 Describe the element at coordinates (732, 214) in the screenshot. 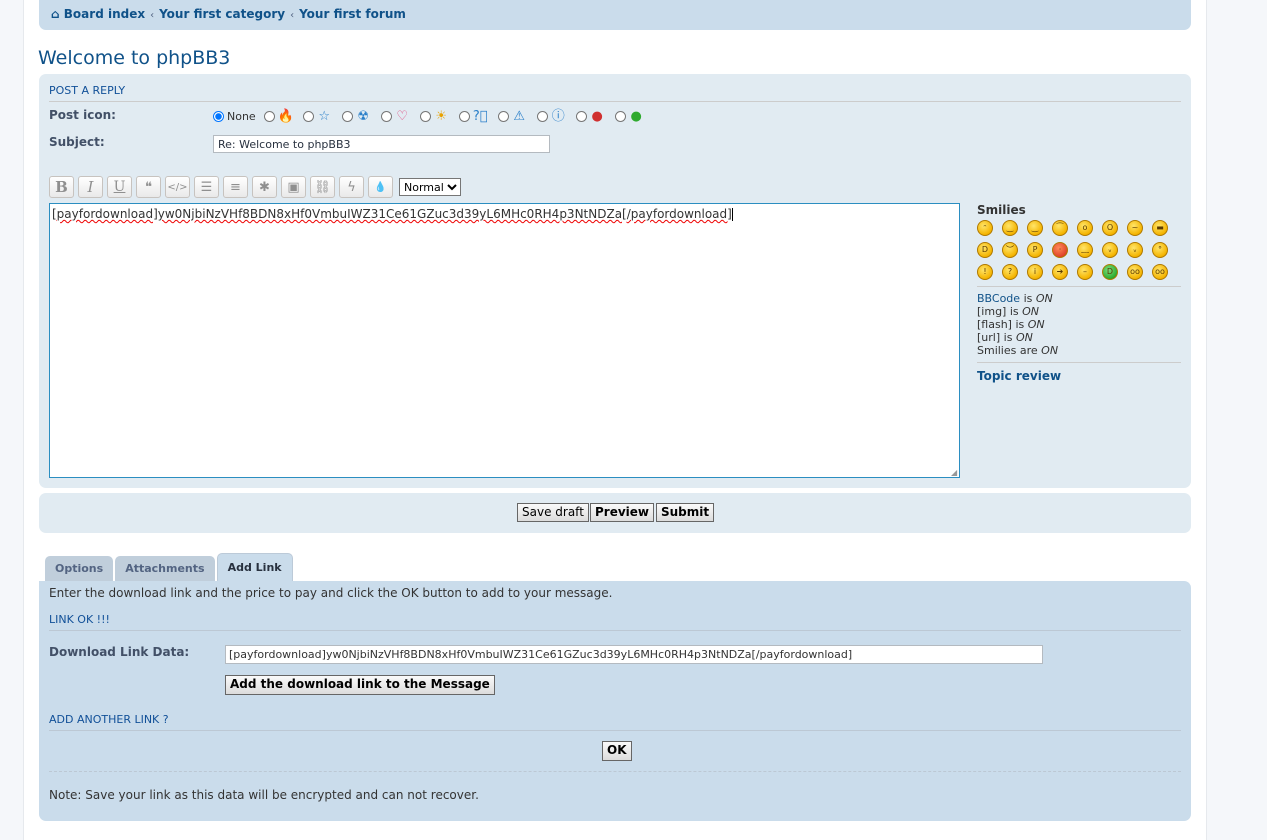

I see `text-caret` at that location.